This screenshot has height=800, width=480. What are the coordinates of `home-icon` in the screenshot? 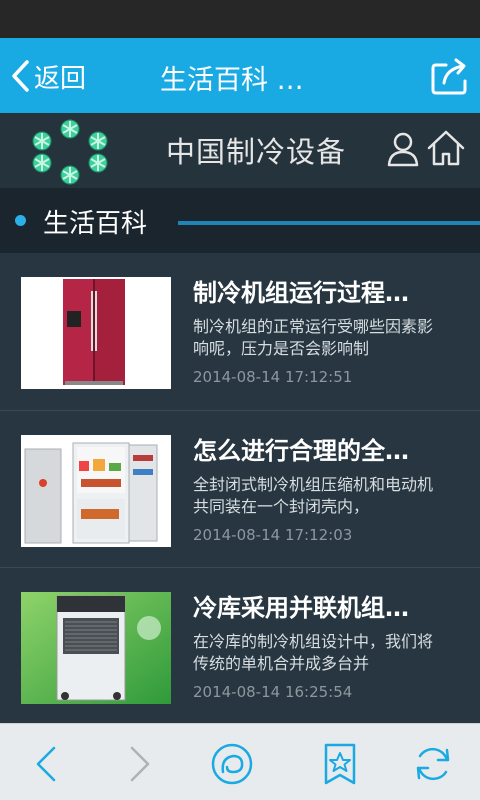 It's located at (446, 148).